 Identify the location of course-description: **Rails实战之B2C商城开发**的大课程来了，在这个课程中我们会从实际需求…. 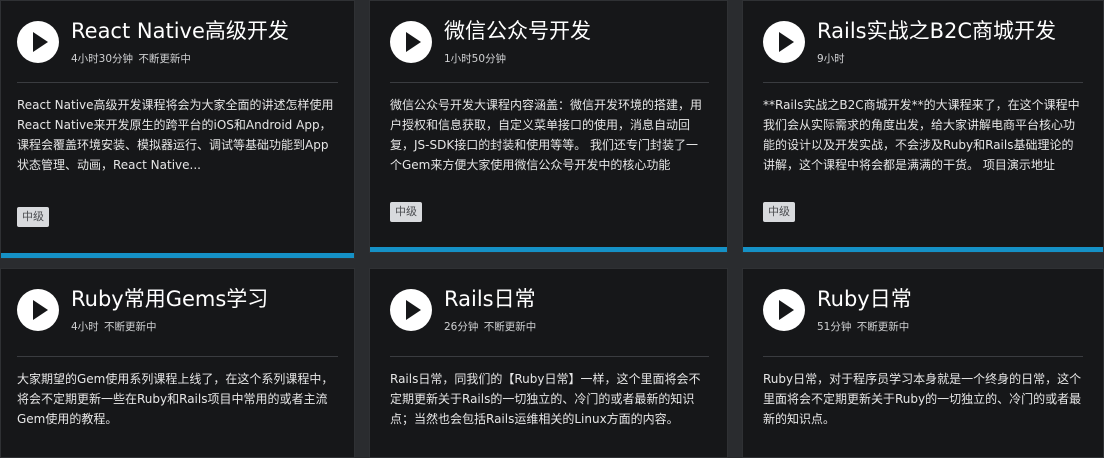
(921, 135).